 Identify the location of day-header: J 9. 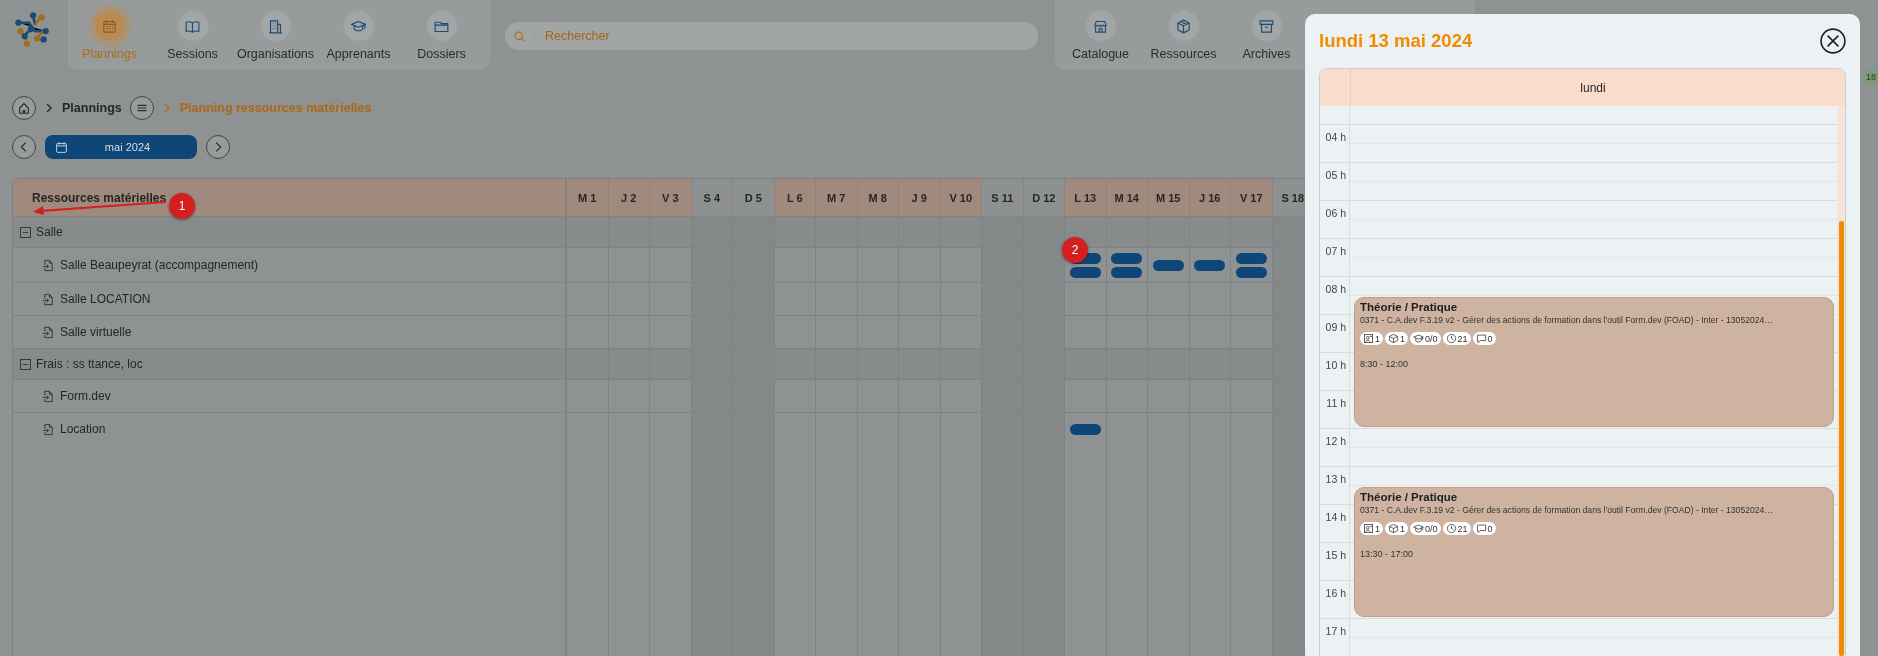
(919, 197).